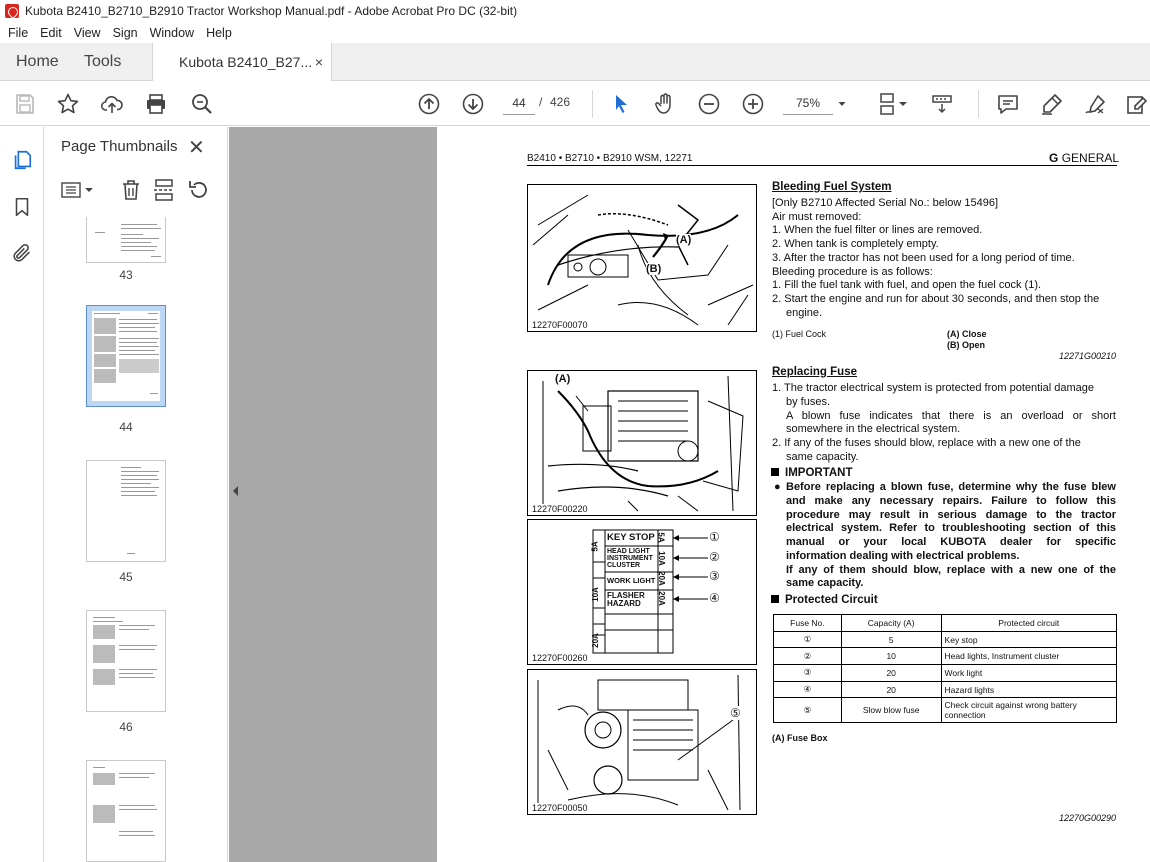 The width and height of the screenshot is (1150, 862). What do you see at coordinates (519, 103) in the screenshot?
I see `page-number-input` at bounding box center [519, 103].